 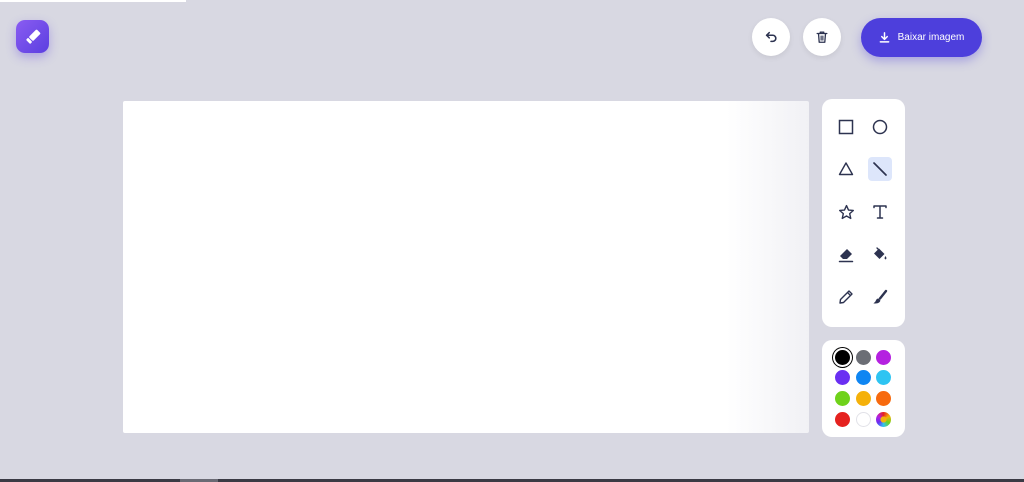 What do you see at coordinates (842, 357) in the screenshot?
I see `swatch-black` at bounding box center [842, 357].